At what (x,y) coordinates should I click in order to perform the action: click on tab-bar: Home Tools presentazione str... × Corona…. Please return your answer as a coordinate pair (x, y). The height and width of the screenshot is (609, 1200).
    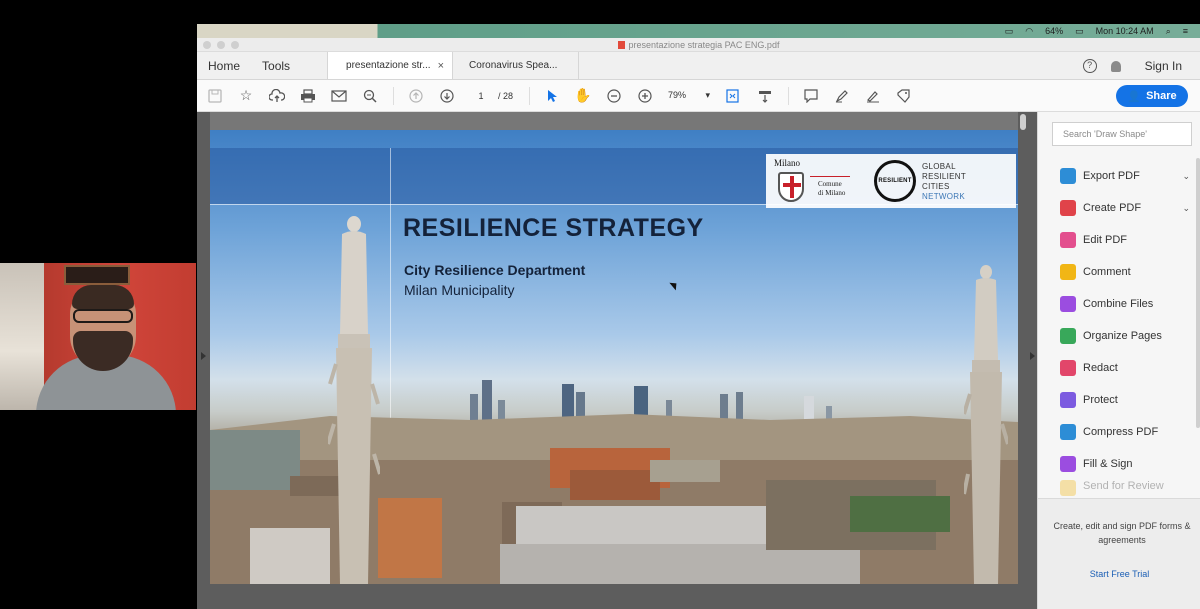
    Looking at the image, I should click on (698, 66).